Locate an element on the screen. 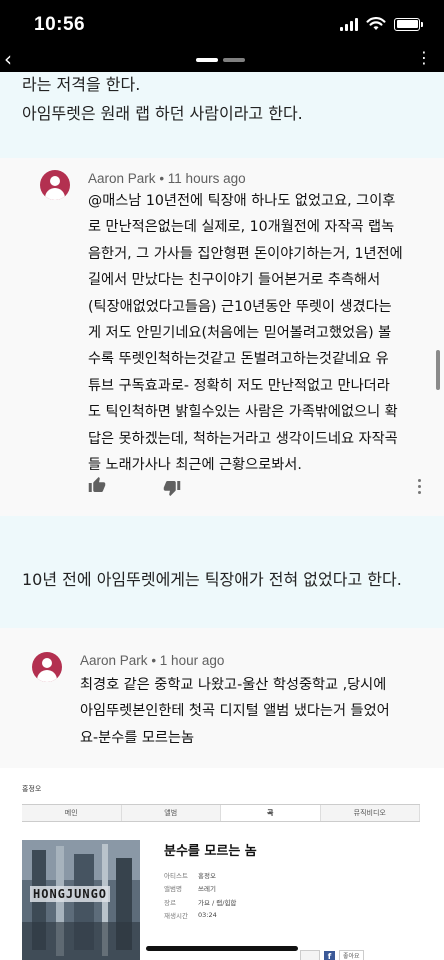 The height and width of the screenshot is (960, 444). comment-line: 최경호 같은 중학교 나왔고-울산 학성중학교 ,당시에 is located at coordinates (233, 685).